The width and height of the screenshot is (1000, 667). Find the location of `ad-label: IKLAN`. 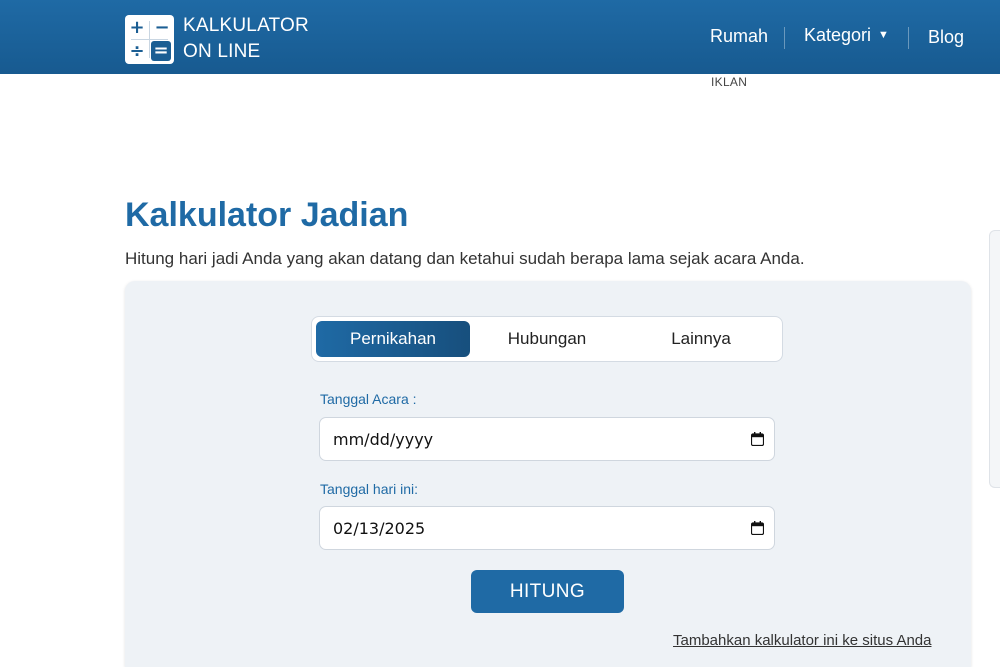

ad-label: IKLAN is located at coordinates (729, 82).